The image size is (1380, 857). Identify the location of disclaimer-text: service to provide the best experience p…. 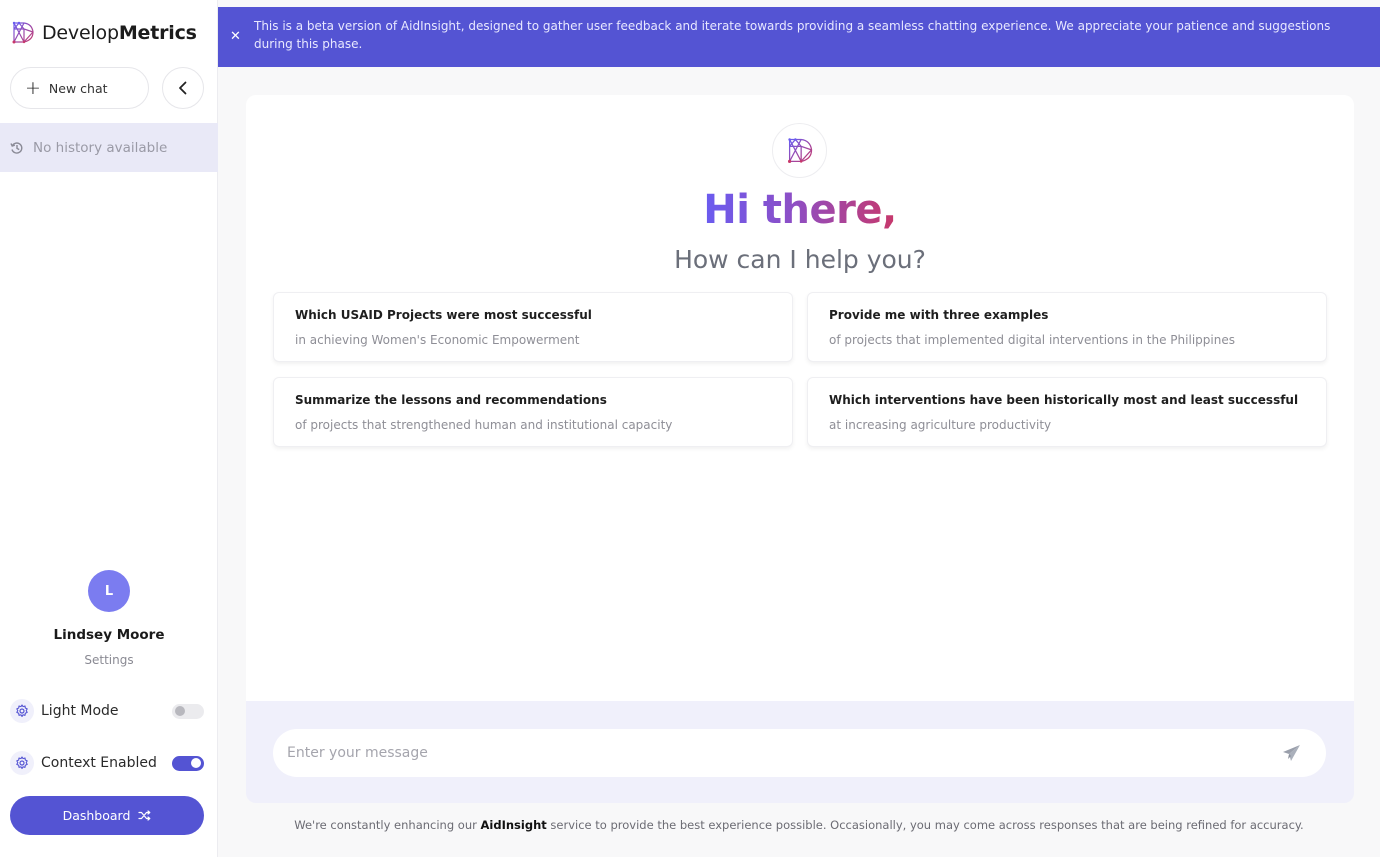
(925, 825).